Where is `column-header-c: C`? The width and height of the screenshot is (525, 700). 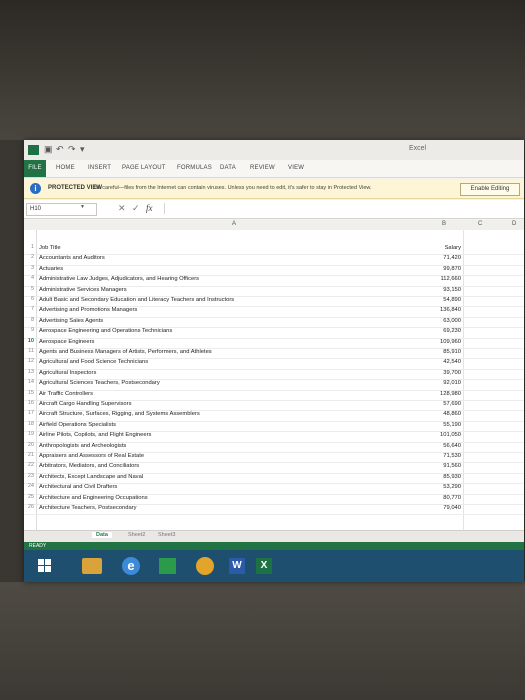 column-header-c: C is located at coordinates (480, 224).